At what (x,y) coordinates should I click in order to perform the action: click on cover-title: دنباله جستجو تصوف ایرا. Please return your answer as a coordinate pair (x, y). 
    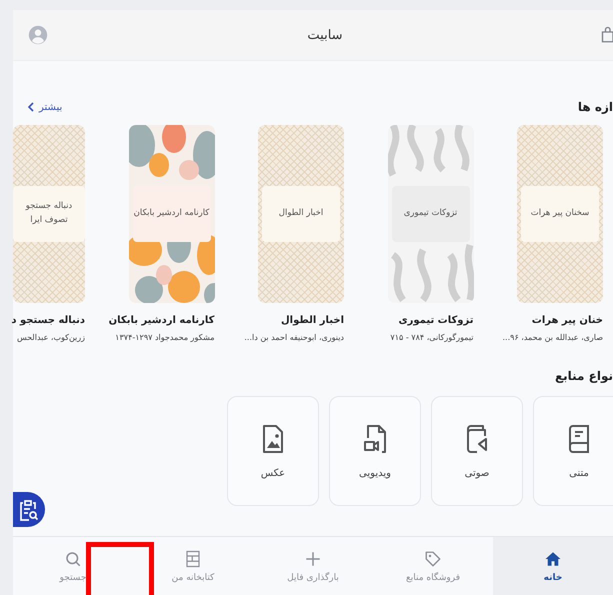
    Looking at the image, I should click on (49, 214).